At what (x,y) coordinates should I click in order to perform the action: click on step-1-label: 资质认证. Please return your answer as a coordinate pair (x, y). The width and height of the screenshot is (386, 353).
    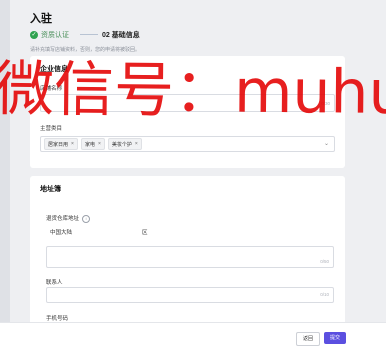
    Looking at the image, I should click on (55, 35).